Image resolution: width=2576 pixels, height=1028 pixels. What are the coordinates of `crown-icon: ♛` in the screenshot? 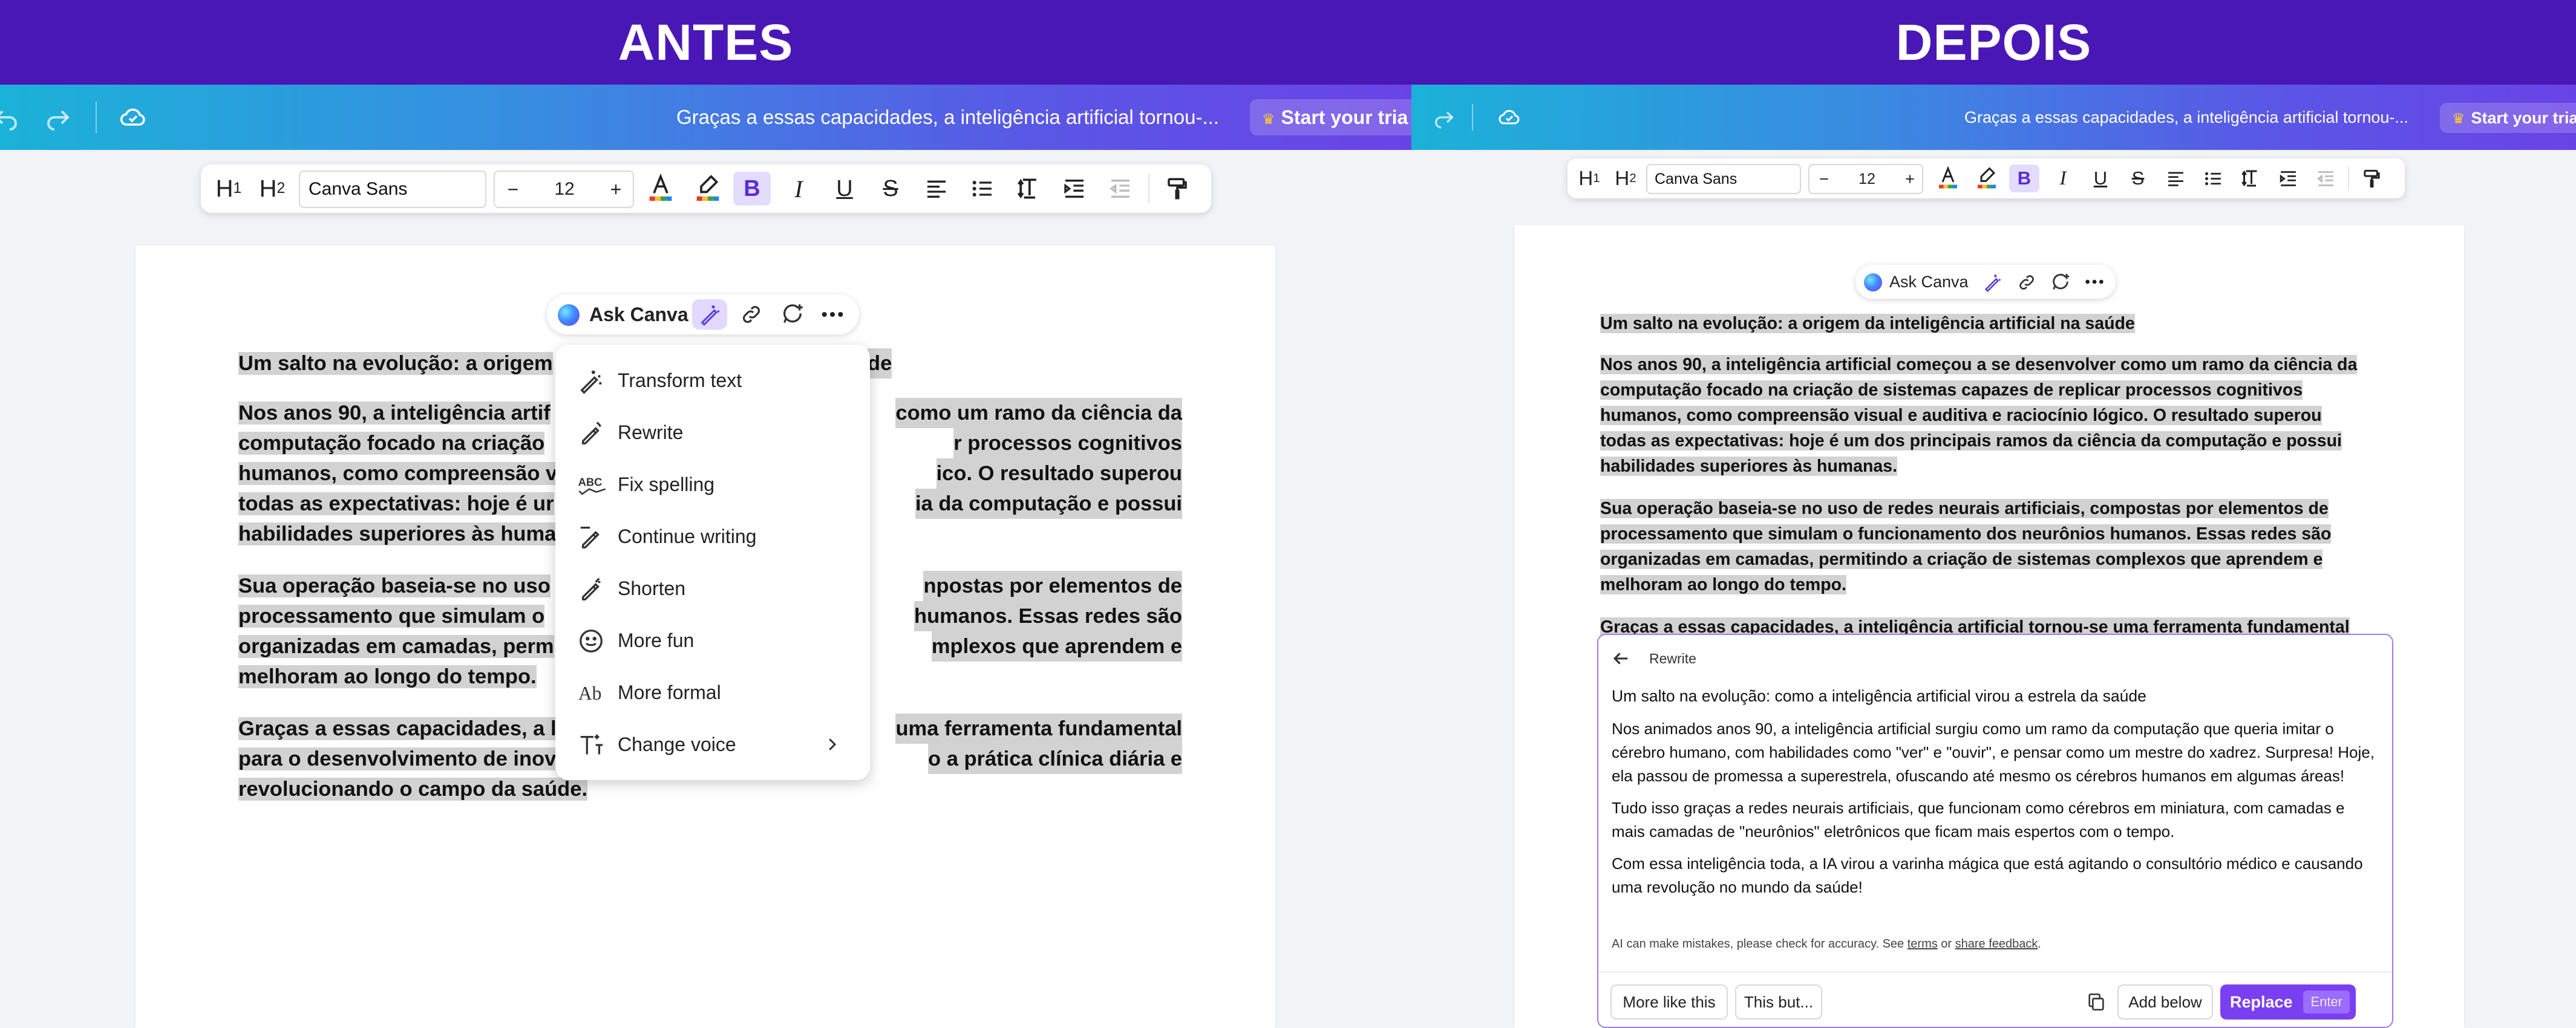 It's located at (1268, 119).